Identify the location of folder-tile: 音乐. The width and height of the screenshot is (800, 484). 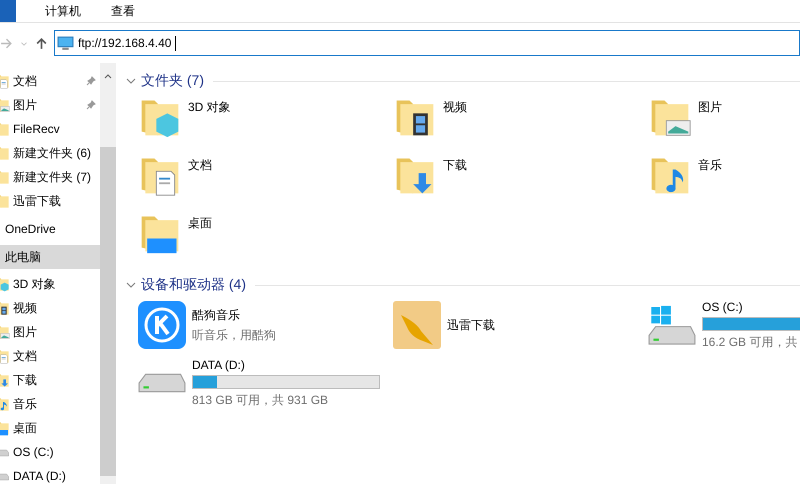
(724, 180).